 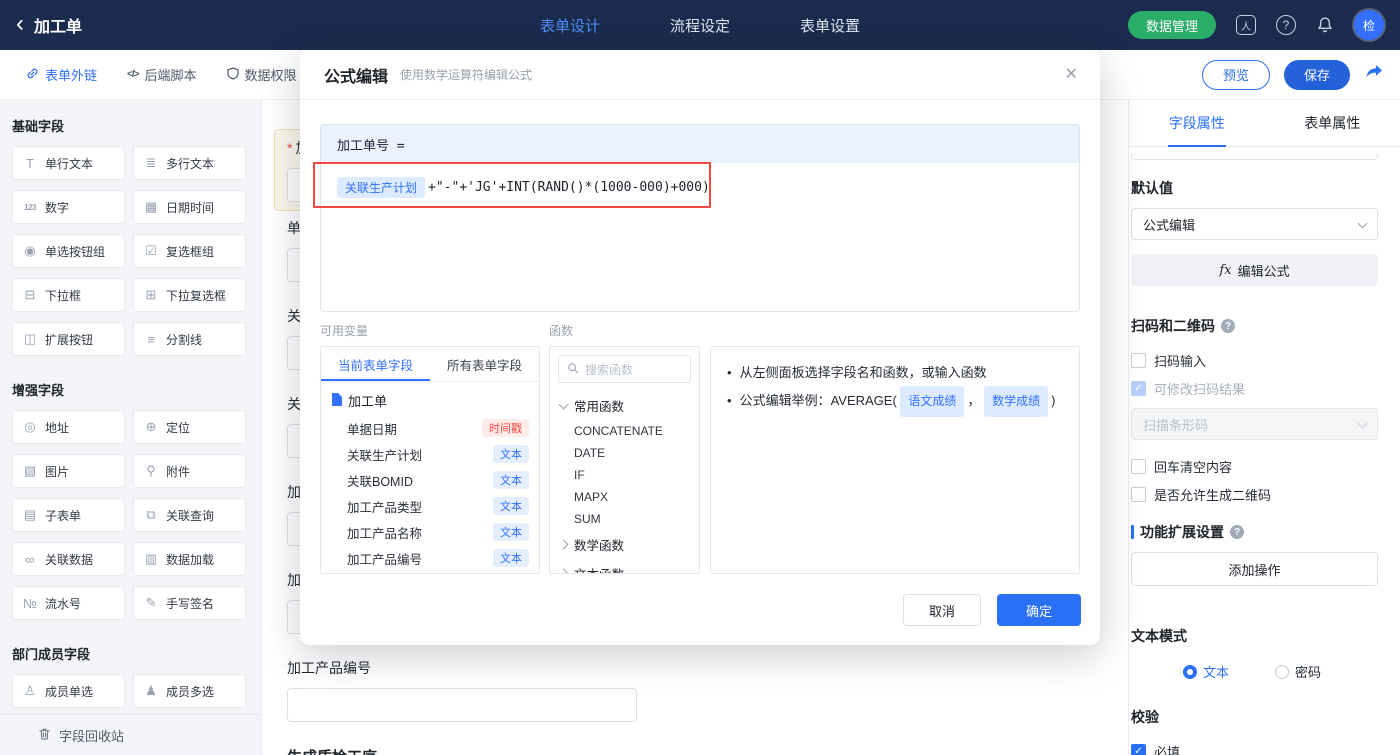 I want to click on sidebar-field-serial-number: № 流水号, so click(x=68, y=603).